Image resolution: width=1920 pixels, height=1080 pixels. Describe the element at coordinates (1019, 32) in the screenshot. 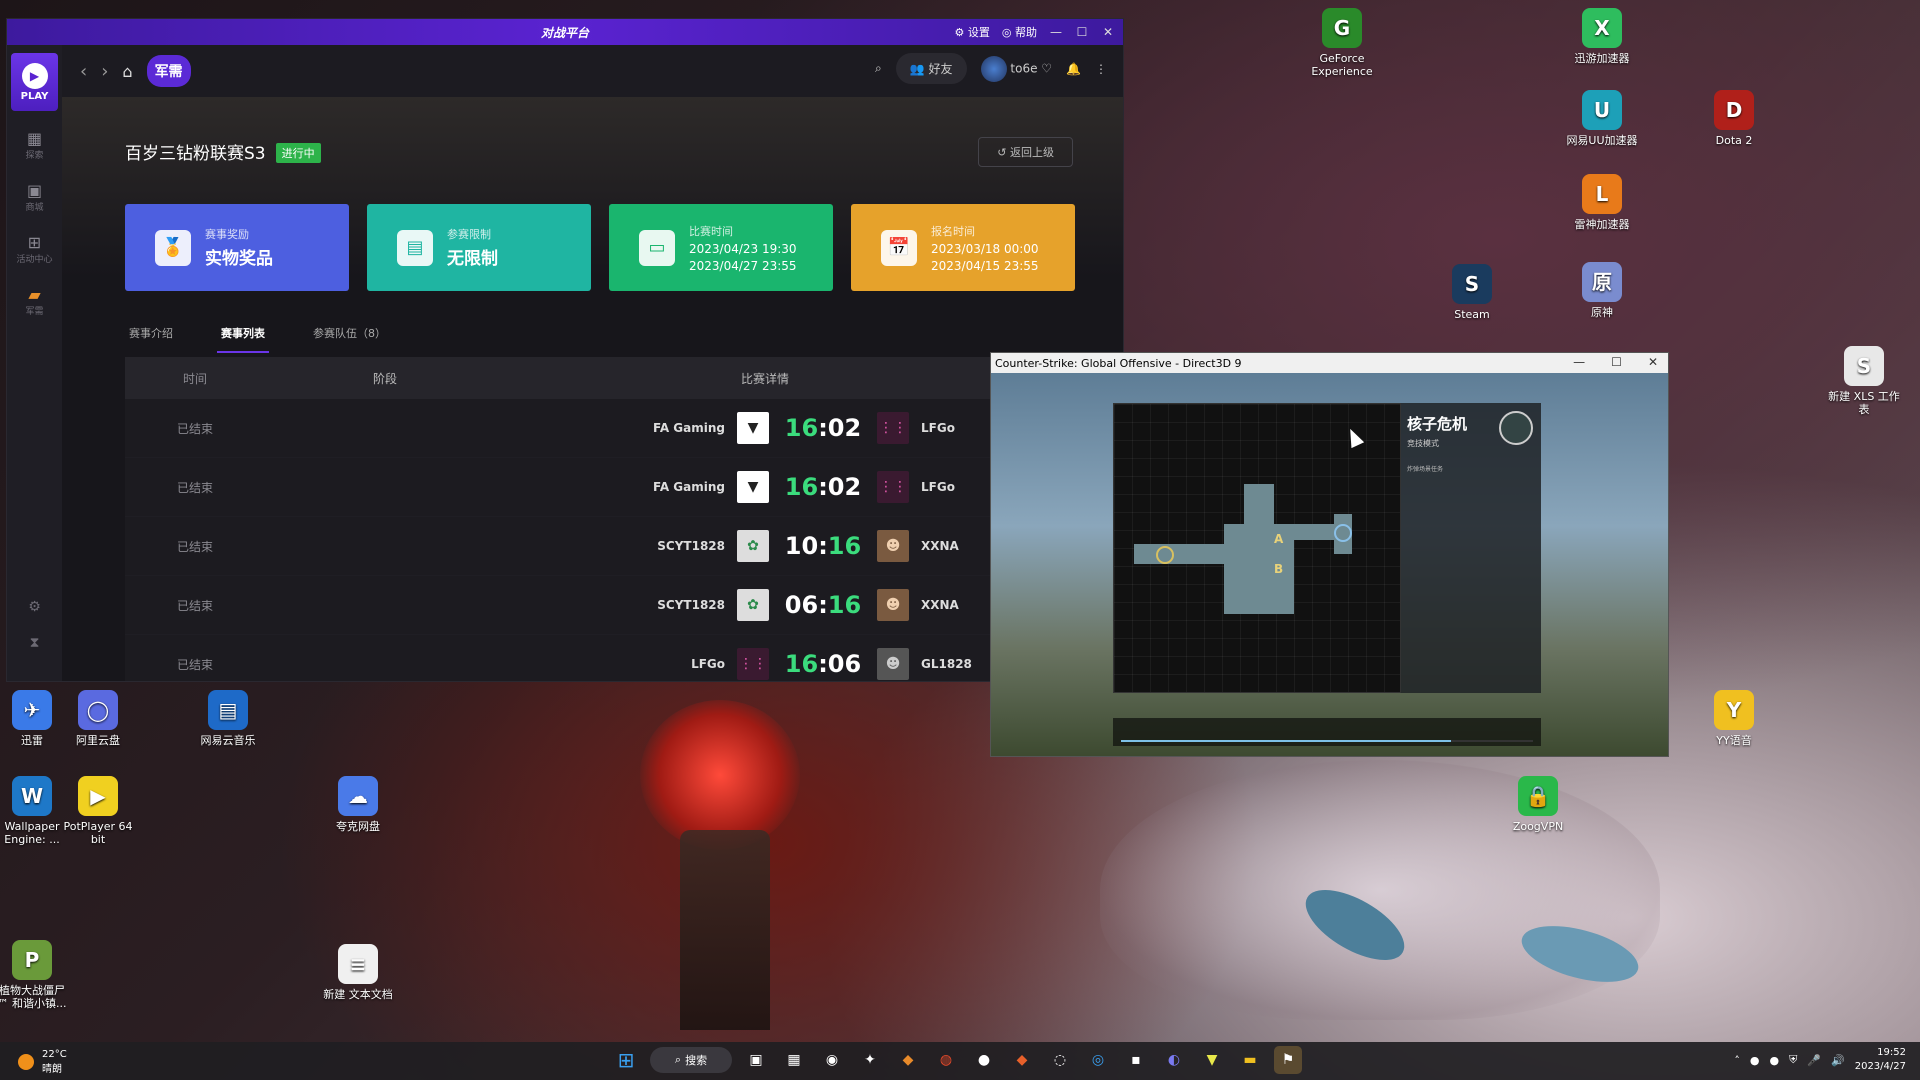

I see `help-button: ◎ 帮助` at that location.